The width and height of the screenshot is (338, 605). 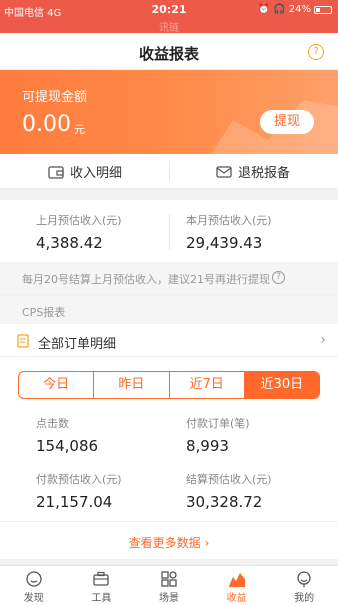 What do you see at coordinates (69, 243) in the screenshot?
I see `last-month-value: 4,388.42` at bounding box center [69, 243].